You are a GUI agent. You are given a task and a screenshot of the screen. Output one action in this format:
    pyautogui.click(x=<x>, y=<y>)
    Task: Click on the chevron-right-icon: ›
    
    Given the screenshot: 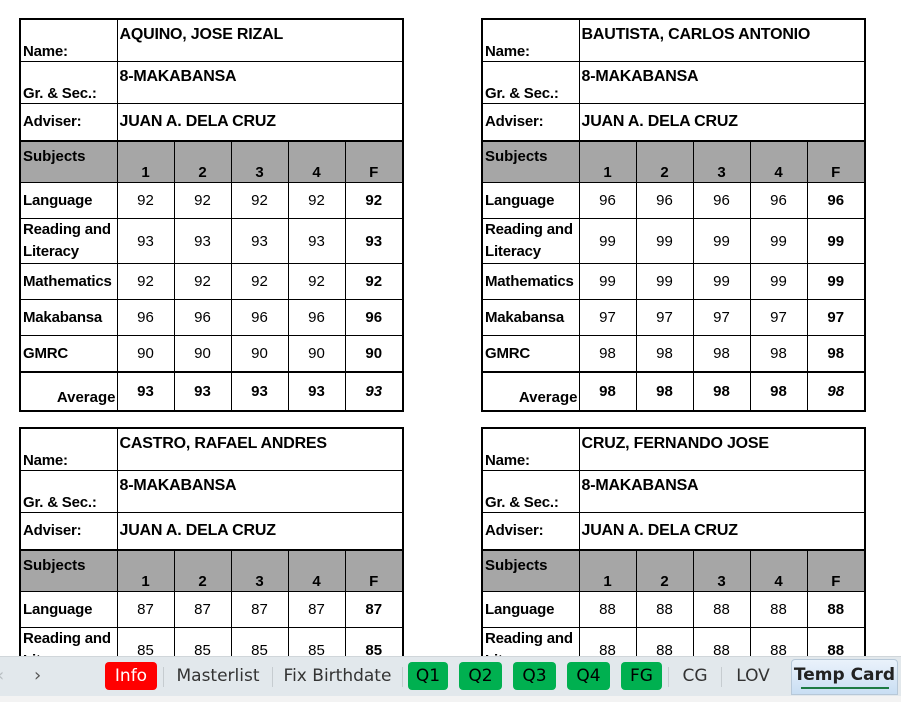 What is the action you would take?
    pyautogui.click(x=37, y=675)
    